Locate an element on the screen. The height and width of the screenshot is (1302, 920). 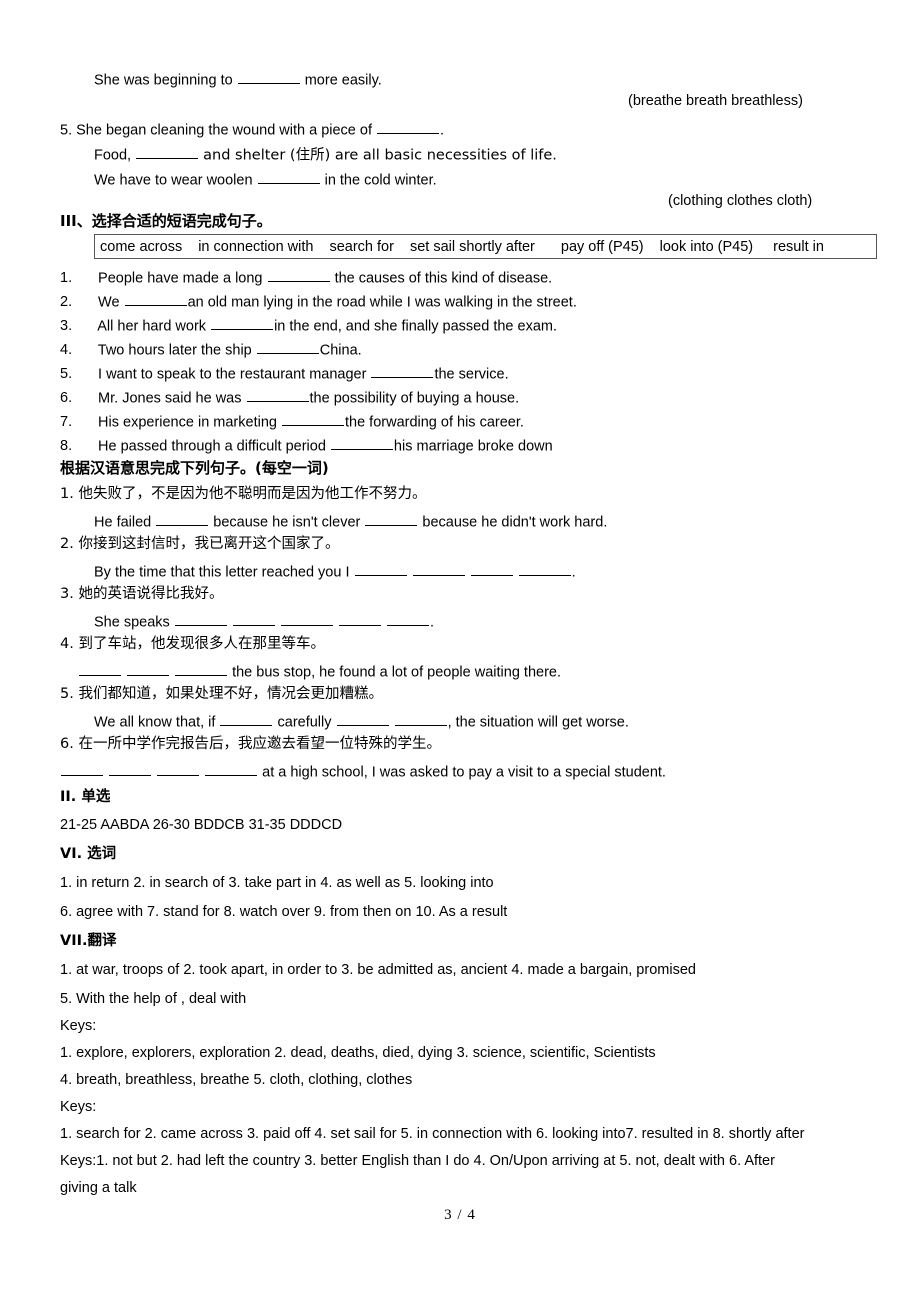
translation-heading: 根据汉语意思完成下列句子。(每空一词) is located at coordinates (194, 468).